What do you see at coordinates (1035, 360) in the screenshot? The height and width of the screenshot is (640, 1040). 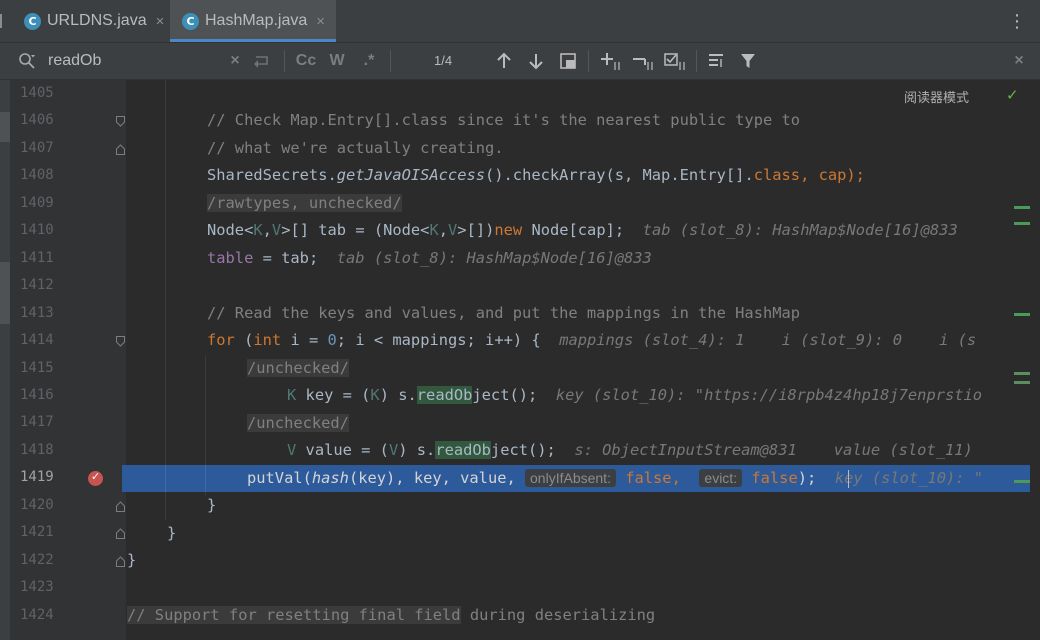 I see `error-stripe` at bounding box center [1035, 360].